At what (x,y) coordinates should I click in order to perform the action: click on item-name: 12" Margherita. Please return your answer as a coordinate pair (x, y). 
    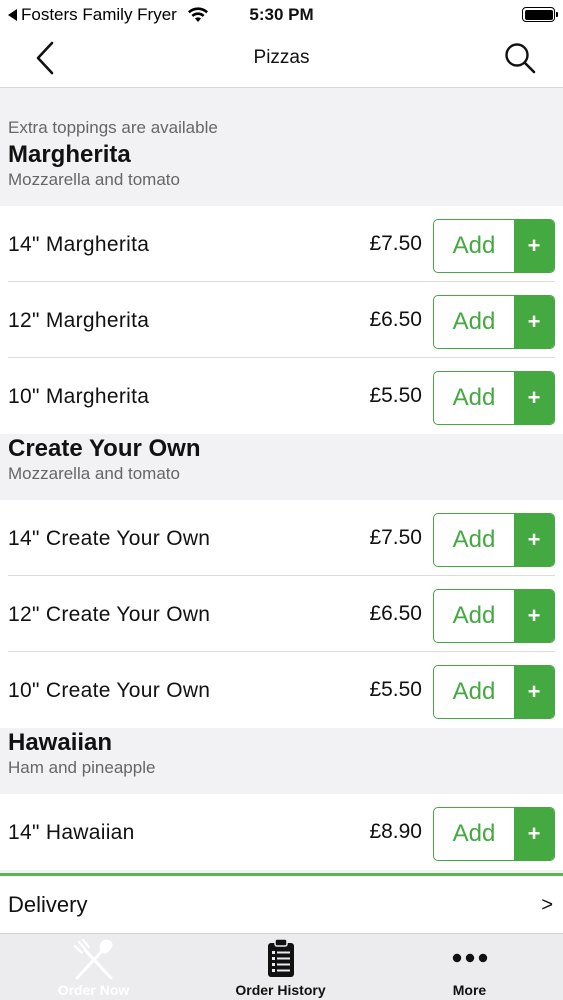
    Looking at the image, I should click on (79, 320).